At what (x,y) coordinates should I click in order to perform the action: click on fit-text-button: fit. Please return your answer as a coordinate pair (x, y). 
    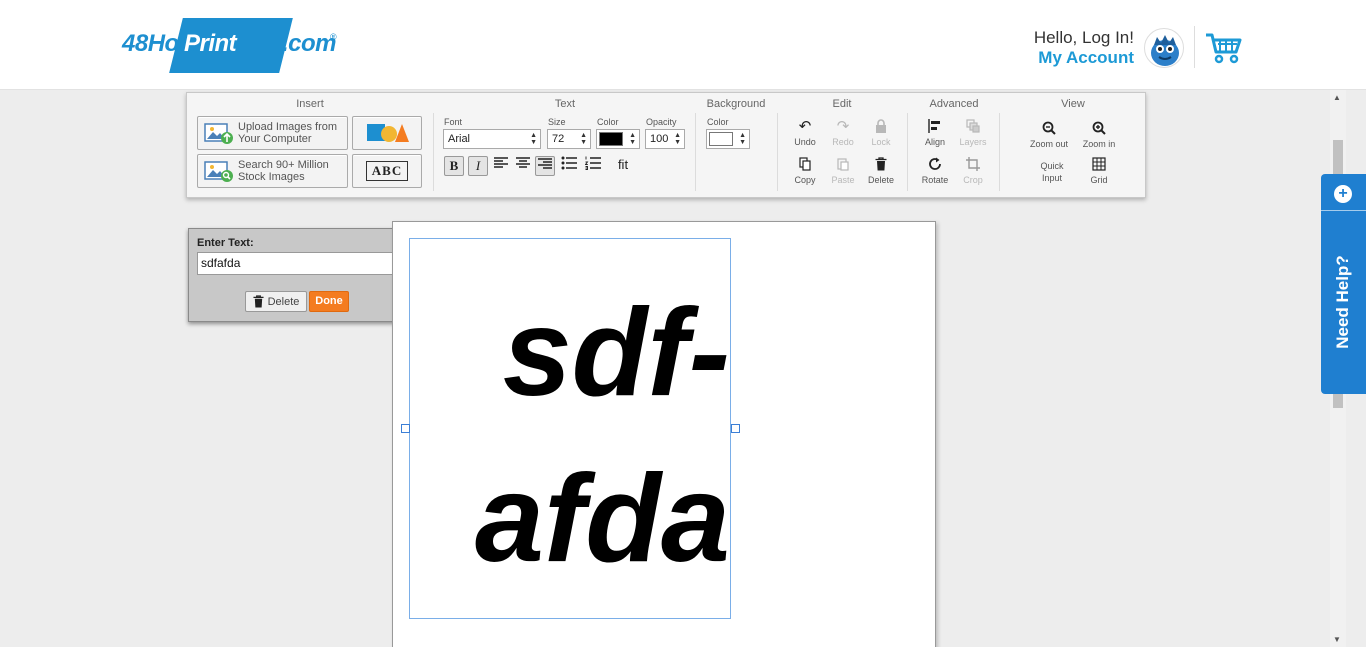
    Looking at the image, I should click on (623, 166).